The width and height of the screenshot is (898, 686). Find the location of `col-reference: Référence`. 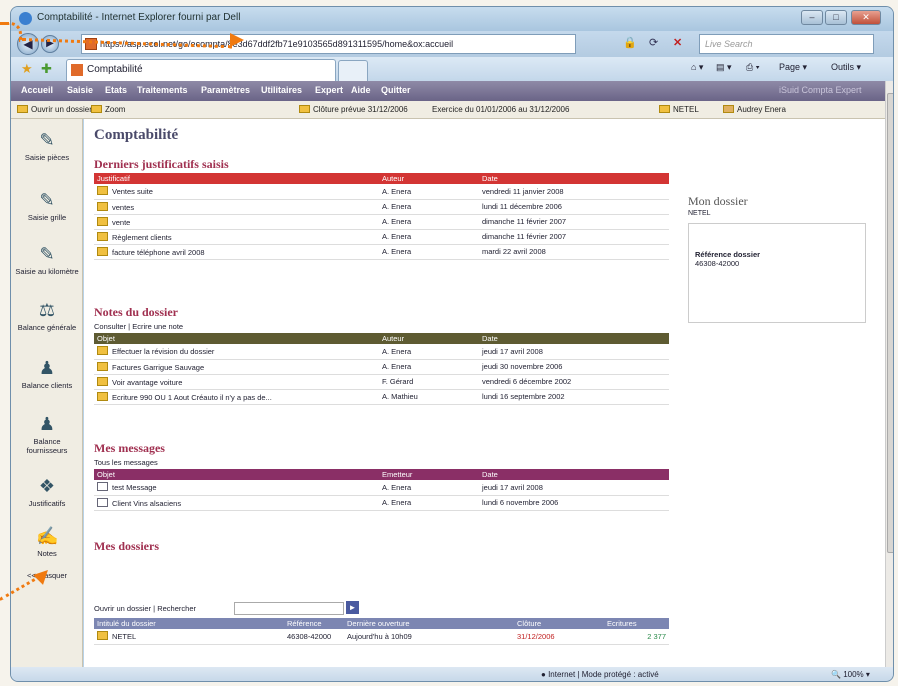

col-reference: Référence is located at coordinates (314, 623).